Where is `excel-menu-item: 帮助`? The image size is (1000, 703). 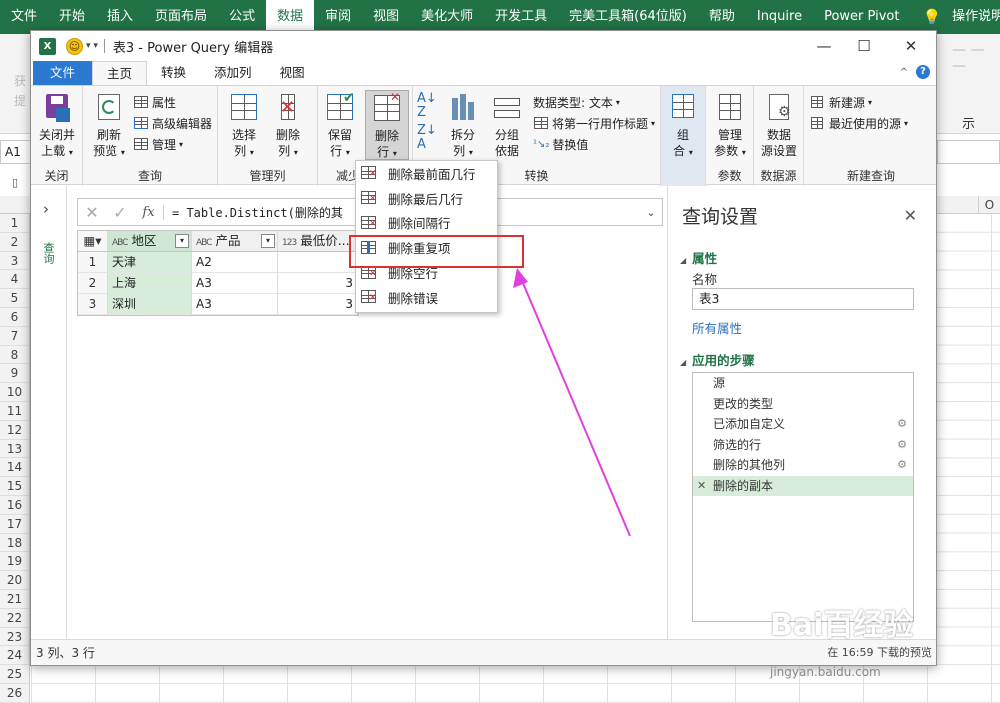 excel-menu-item: 帮助 is located at coordinates (722, 17).